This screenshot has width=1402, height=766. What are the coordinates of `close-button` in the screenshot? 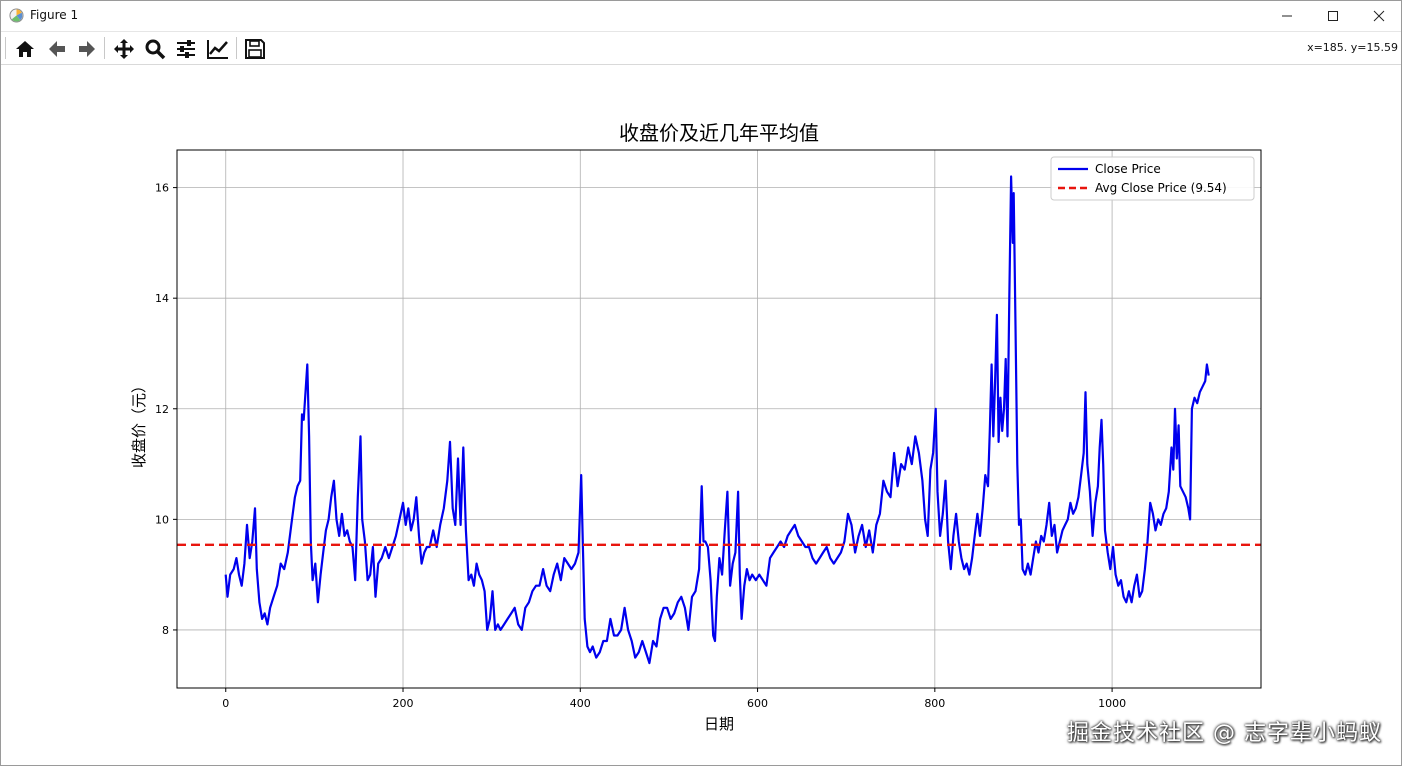 It's located at (1379, 15).